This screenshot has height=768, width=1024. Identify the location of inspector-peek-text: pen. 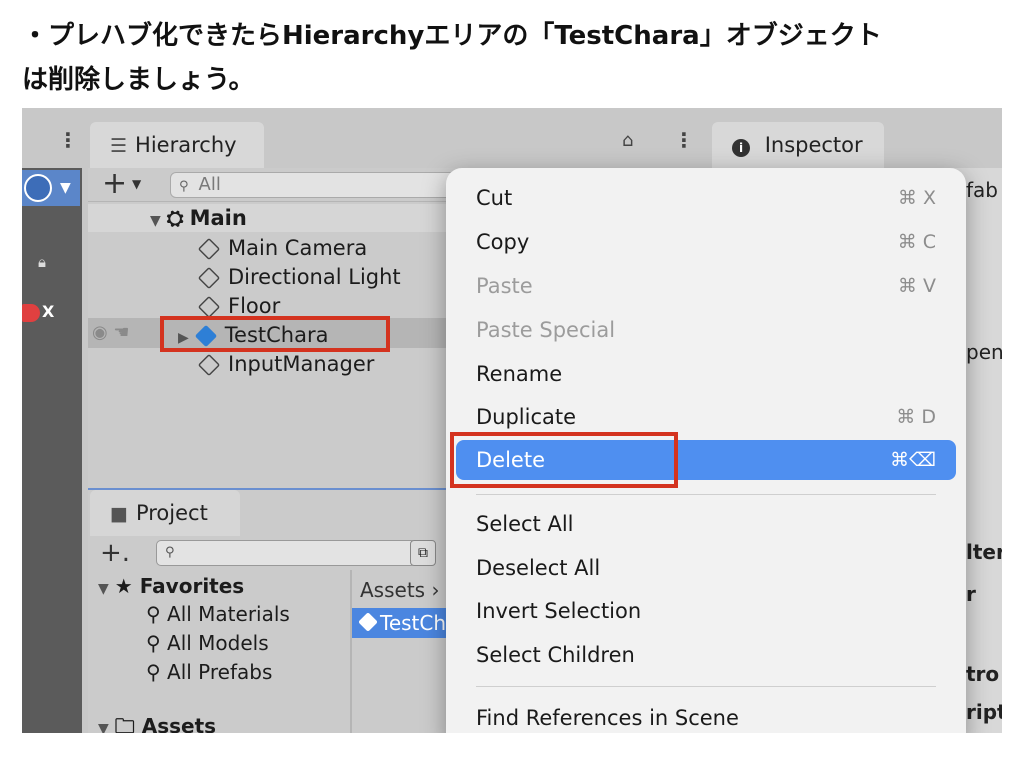
(984, 352).